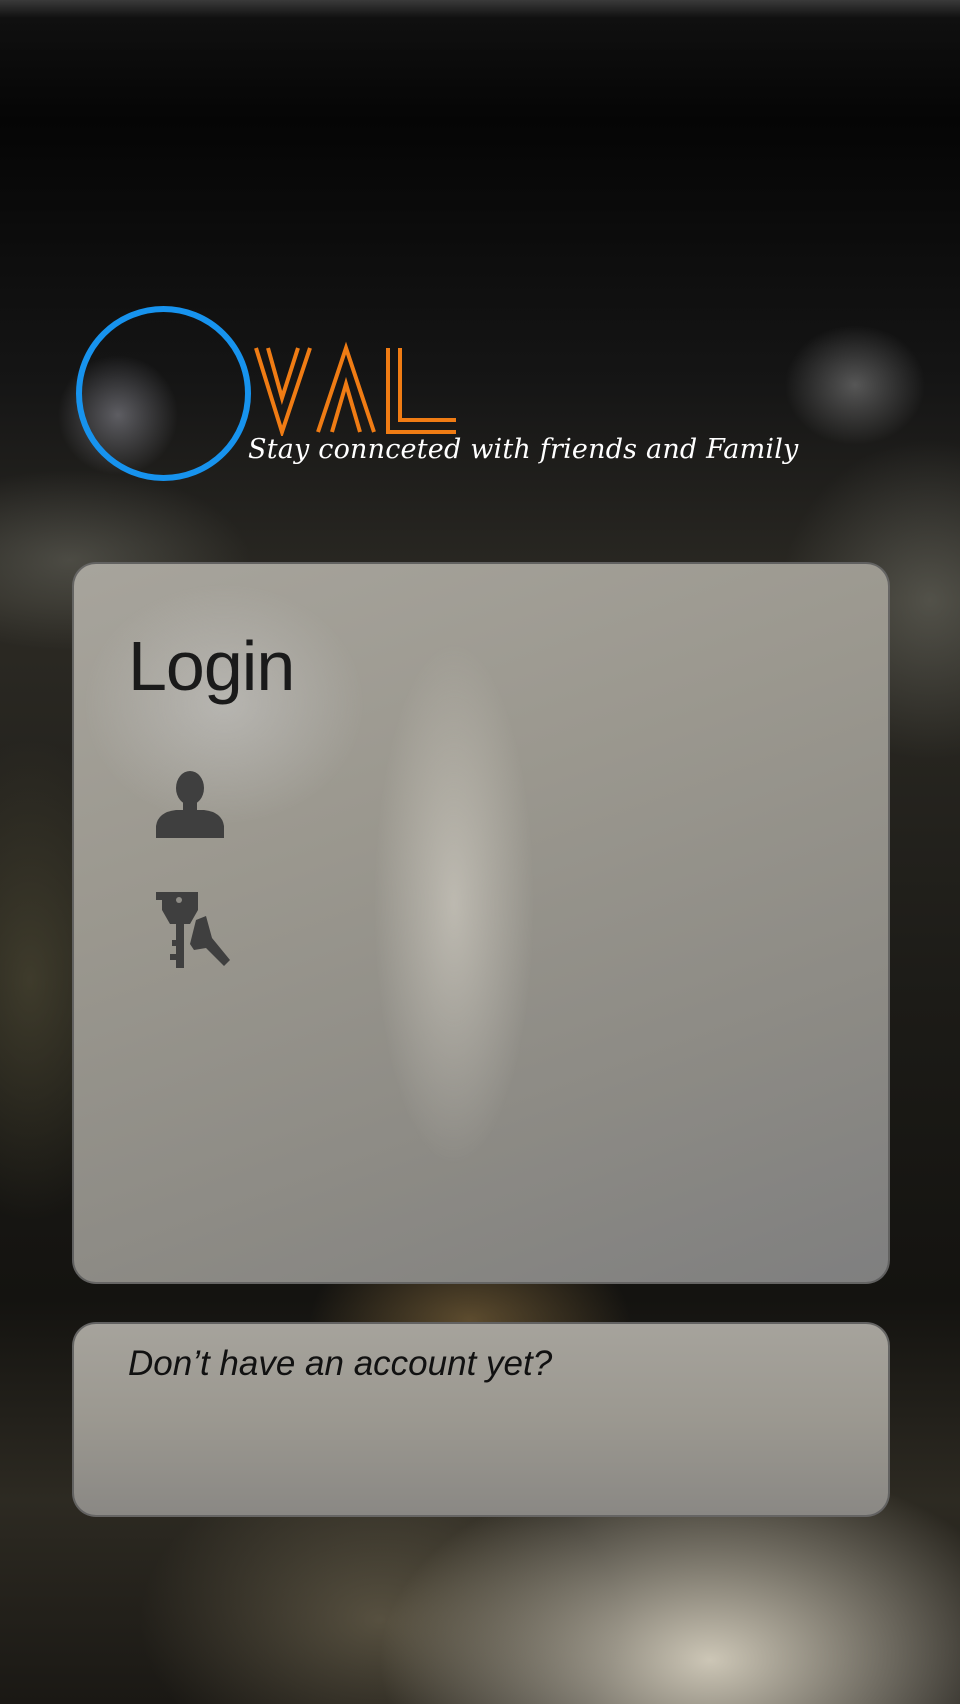 This screenshot has width=960, height=1704. What do you see at coordinates (194, 930) in the screenshot?
I see `keys-icon` at bounding box center [194, 930].